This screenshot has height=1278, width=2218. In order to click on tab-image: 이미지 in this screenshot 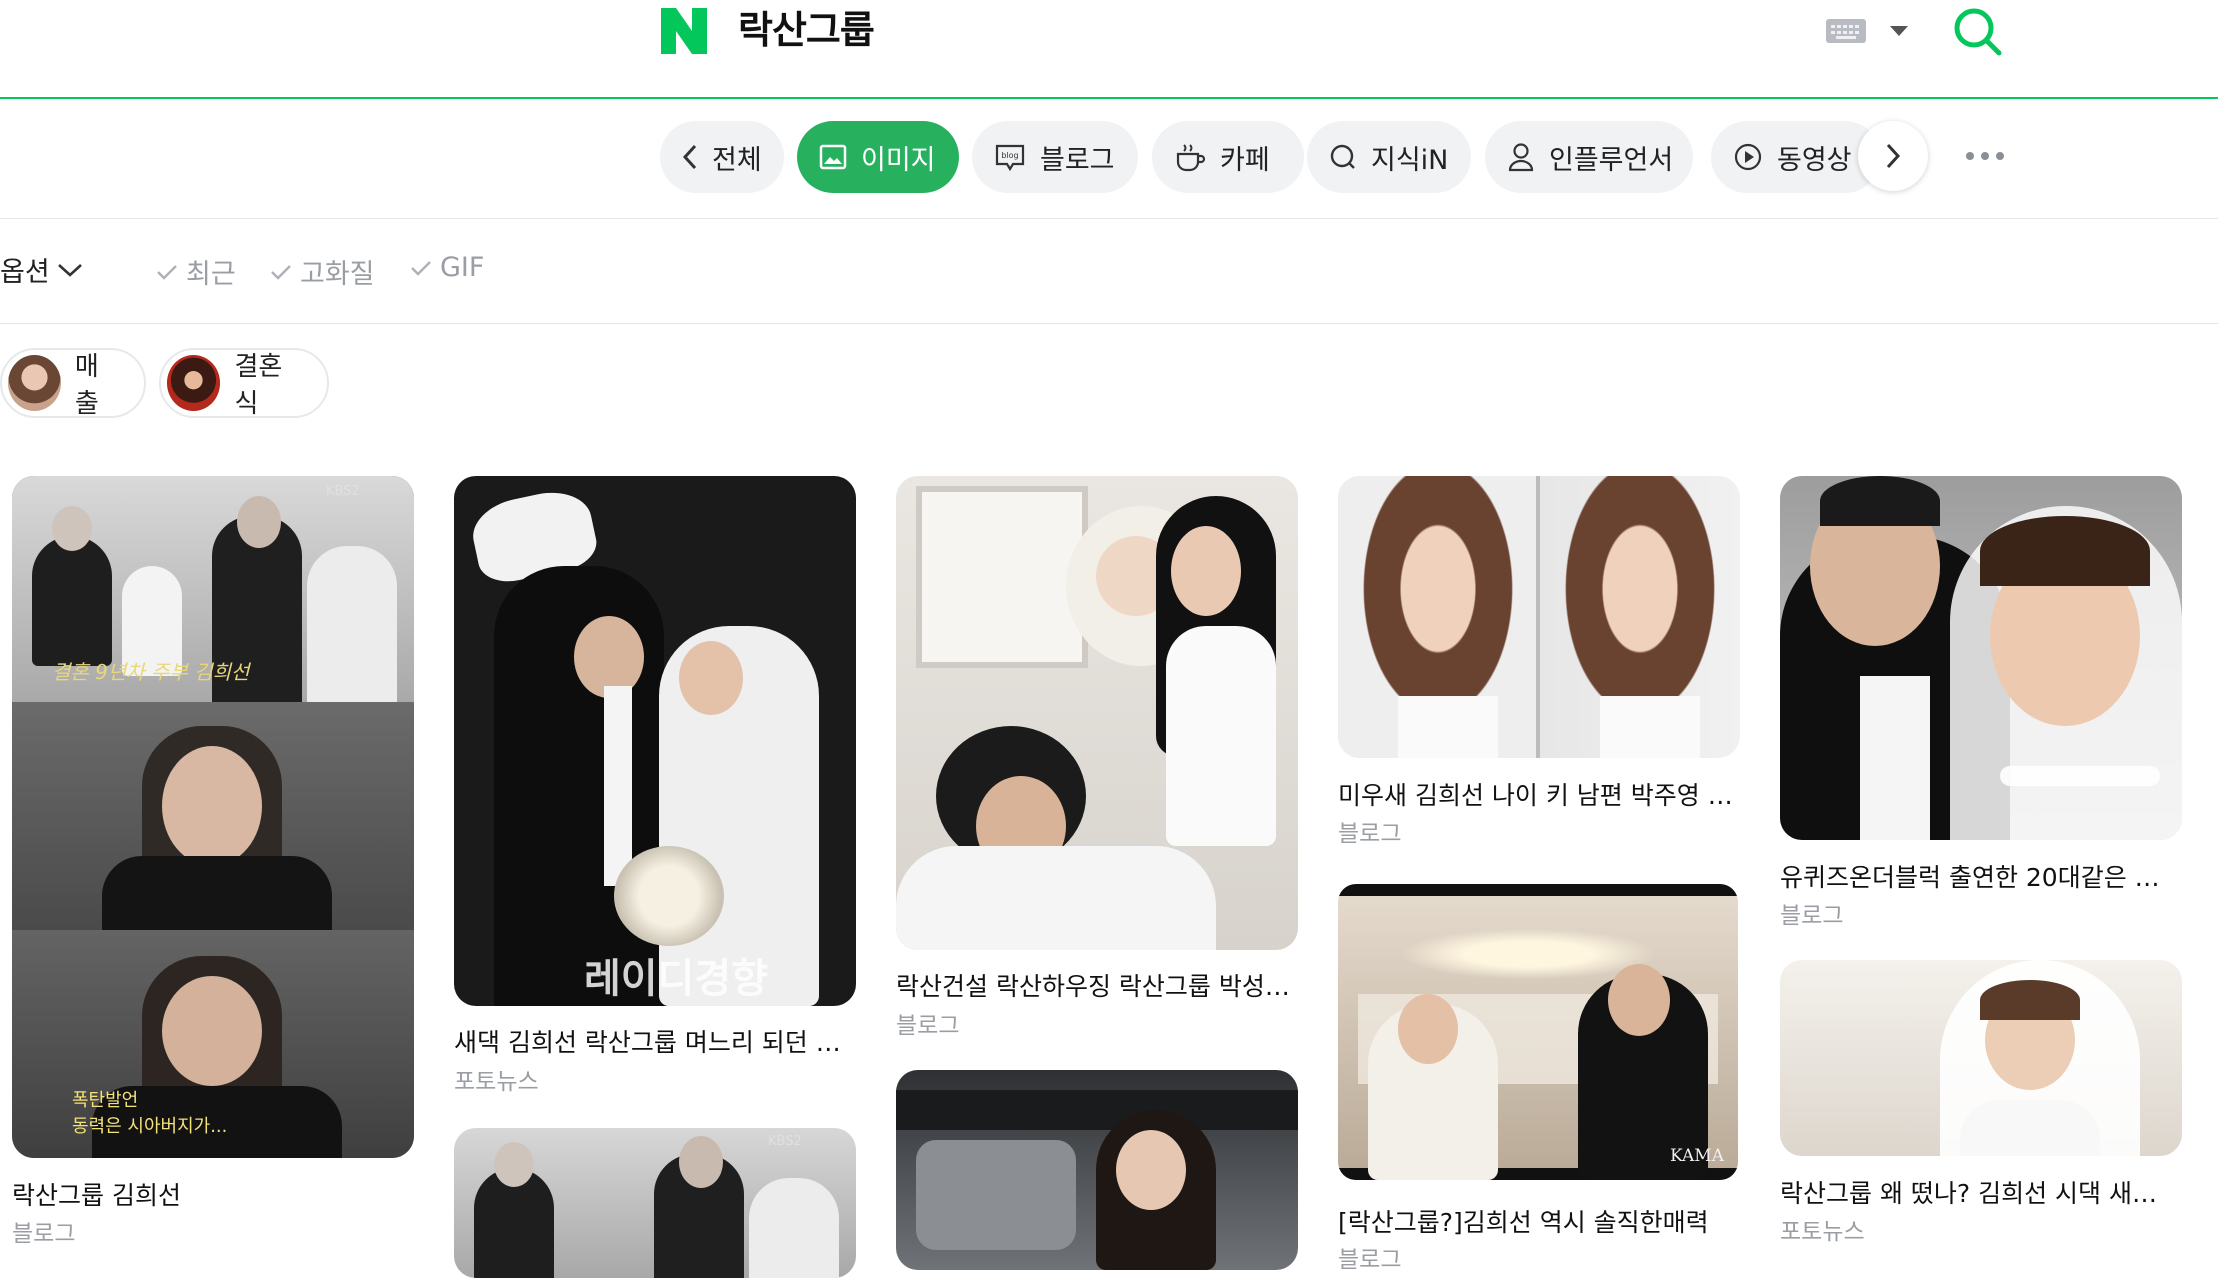, I will do `click(878, 157)`.